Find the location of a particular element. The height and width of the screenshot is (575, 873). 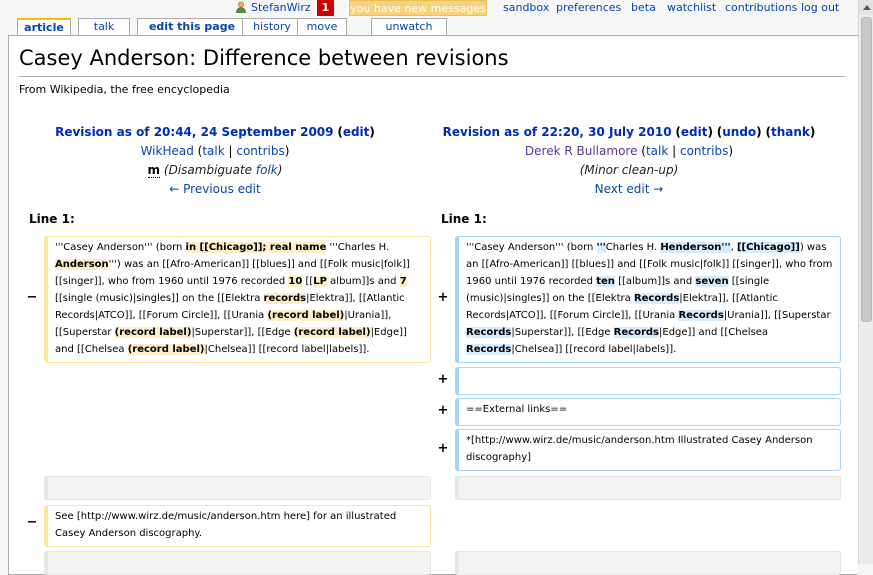

thank-link: thank is located at coordinates (790, 132).